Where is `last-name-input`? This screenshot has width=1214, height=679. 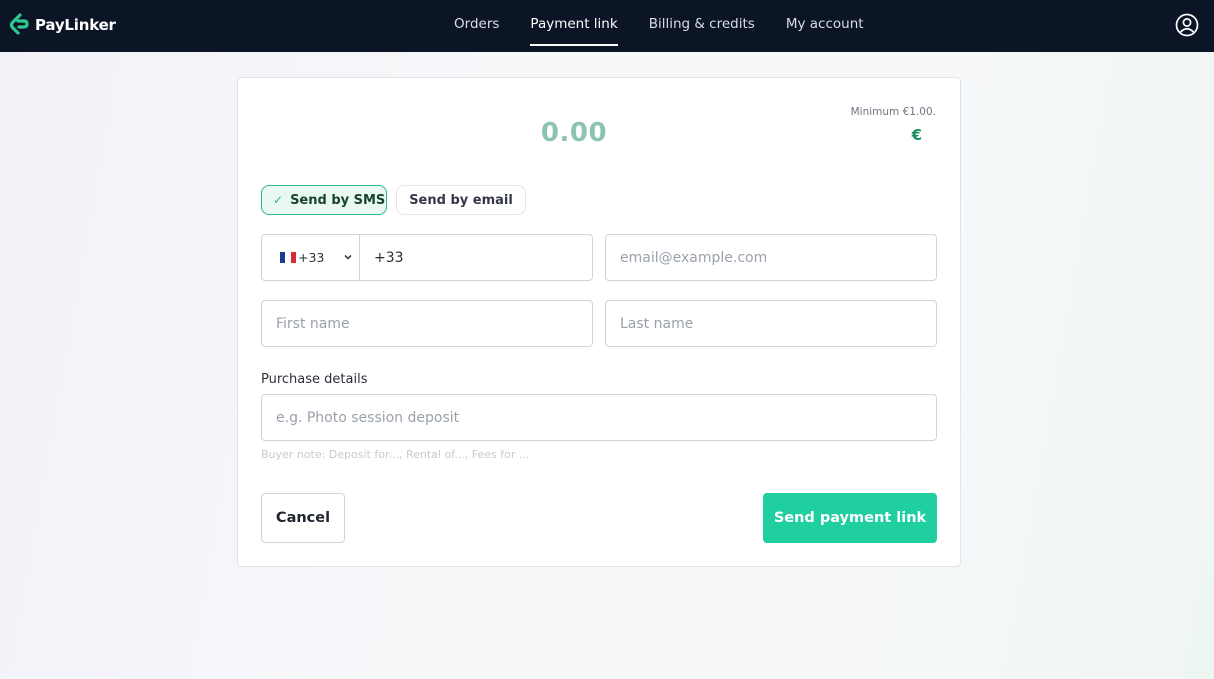 last-name-input is located at coordinates (771, 323).